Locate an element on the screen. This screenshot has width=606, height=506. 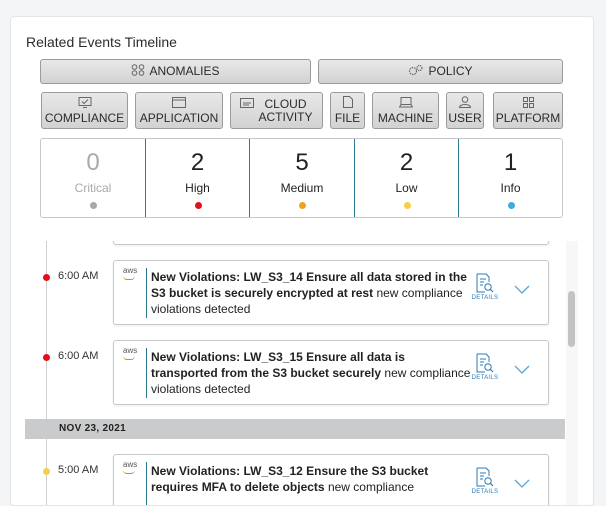
cloud-activity-icon is located at coordinates (247, 106).